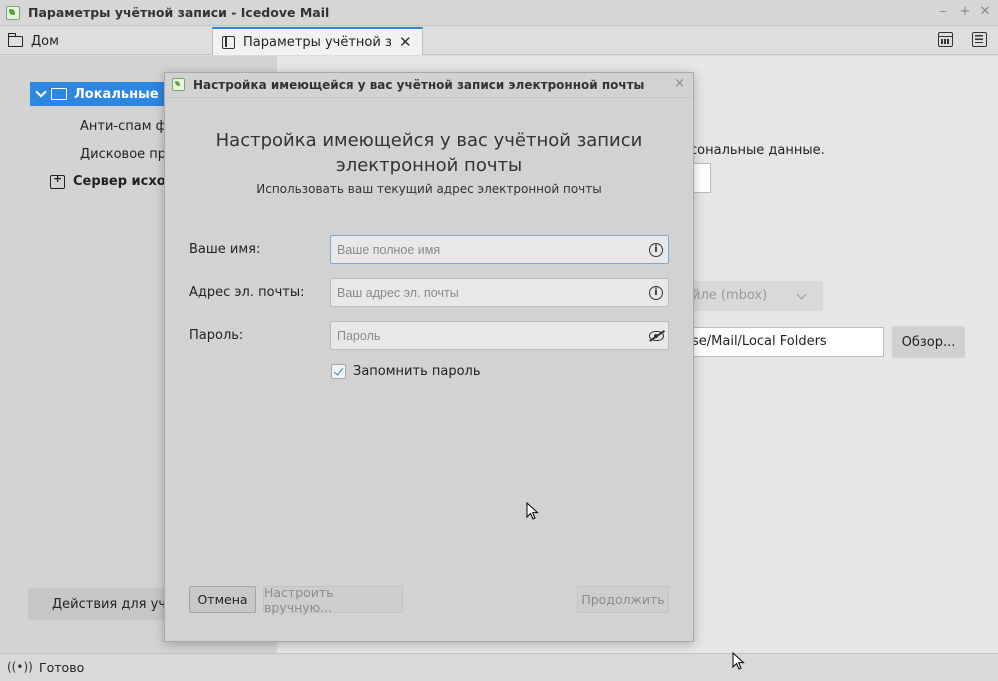 Image resolution: width=998 pixels, height=681 pixels. What do you see at coordinates (945, 39) in the screenshot?
I see `calendar-icon` at bounding box center [945, 39].